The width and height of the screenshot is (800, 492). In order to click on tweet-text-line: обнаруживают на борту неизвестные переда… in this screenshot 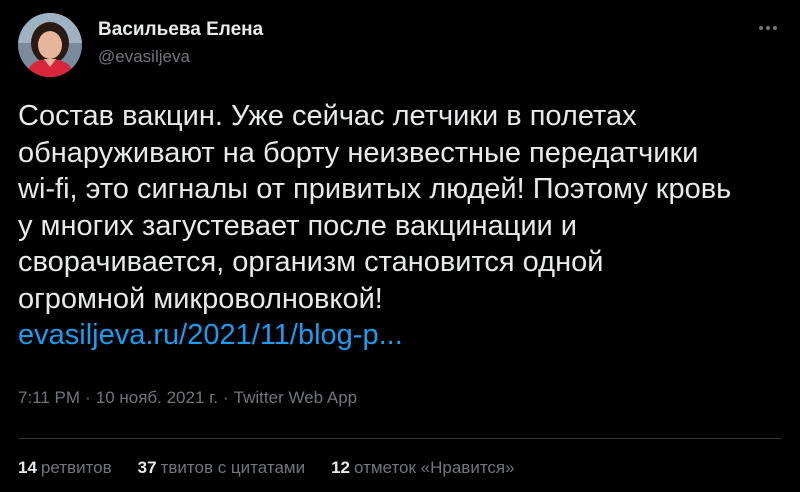, I will do `click(358, 152)`.